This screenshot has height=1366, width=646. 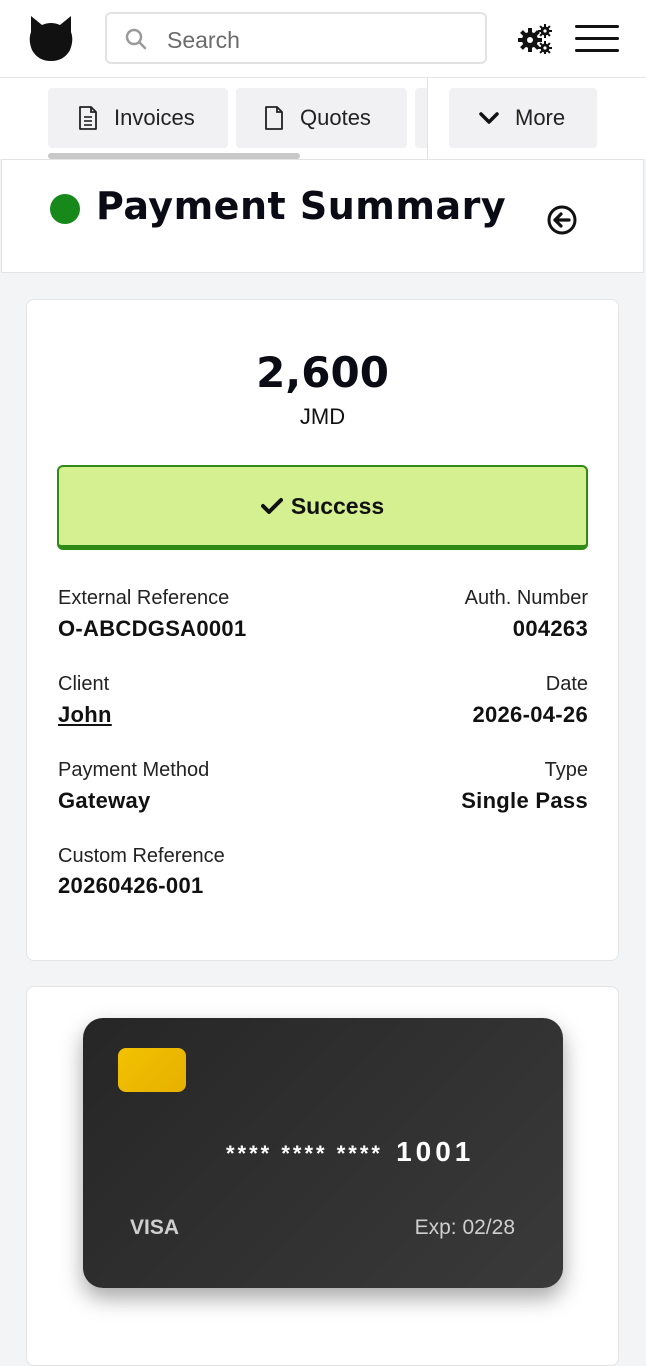 What do you see at coordinates (144, 598) in the screenshot?
I see `external-reference-label: External Reference` at bounding box center [144, 598].